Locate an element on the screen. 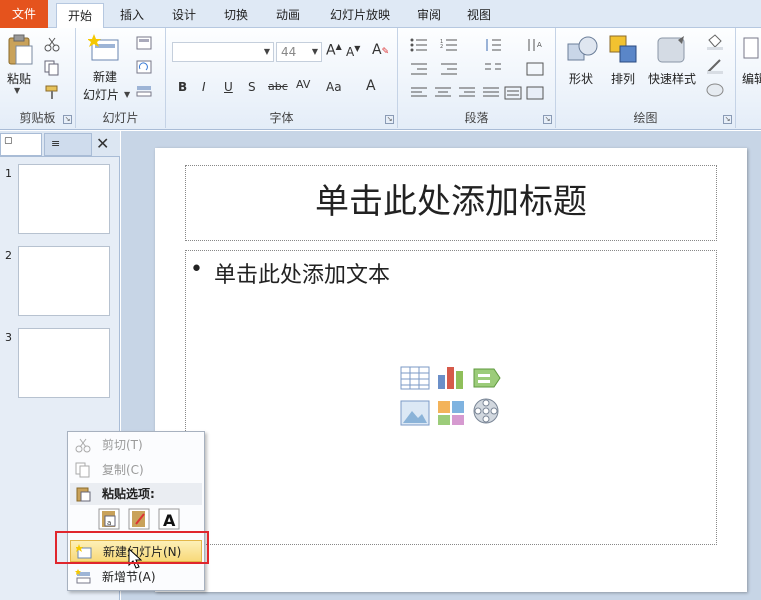 This screenshot has width=761, height=600. quick-styles-label: 快速样式 is located at coordinates (672, 78).